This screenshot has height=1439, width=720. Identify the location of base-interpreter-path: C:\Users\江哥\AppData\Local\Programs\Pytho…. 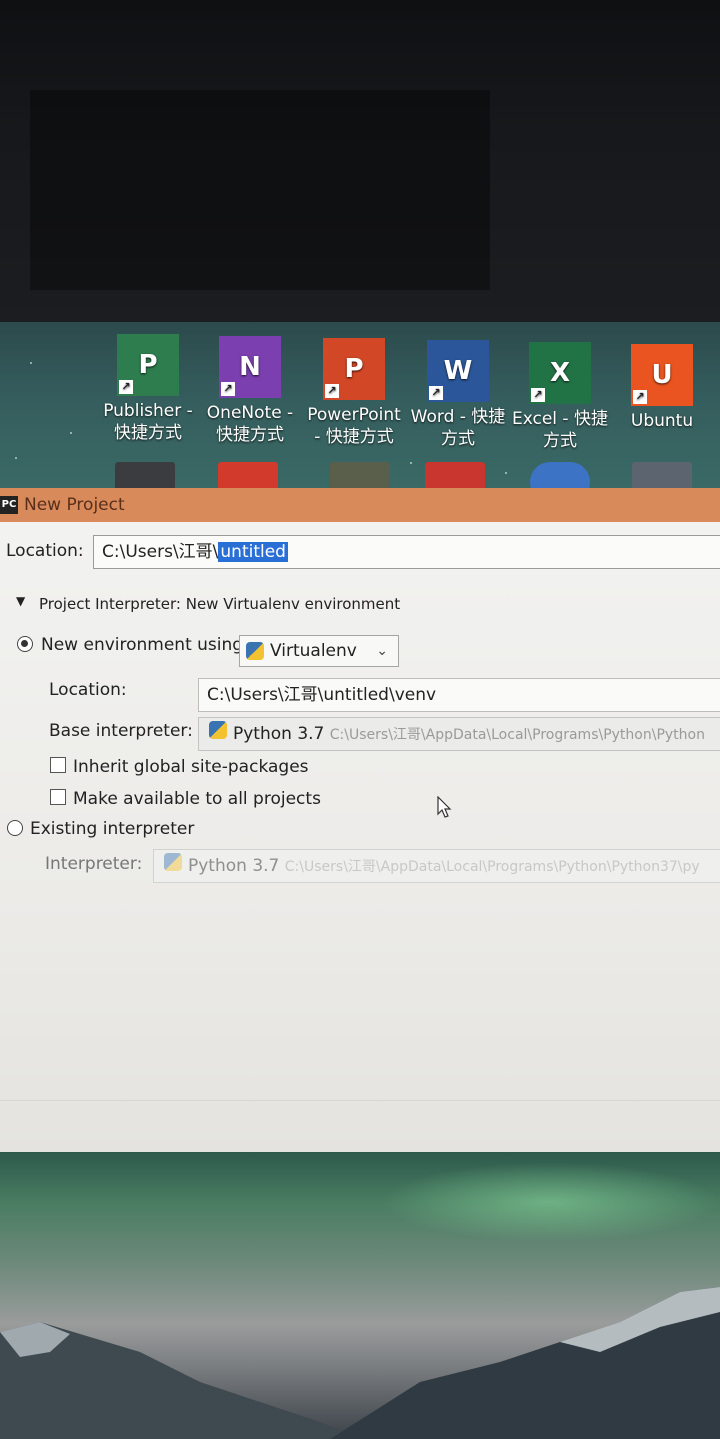
(517, 735).